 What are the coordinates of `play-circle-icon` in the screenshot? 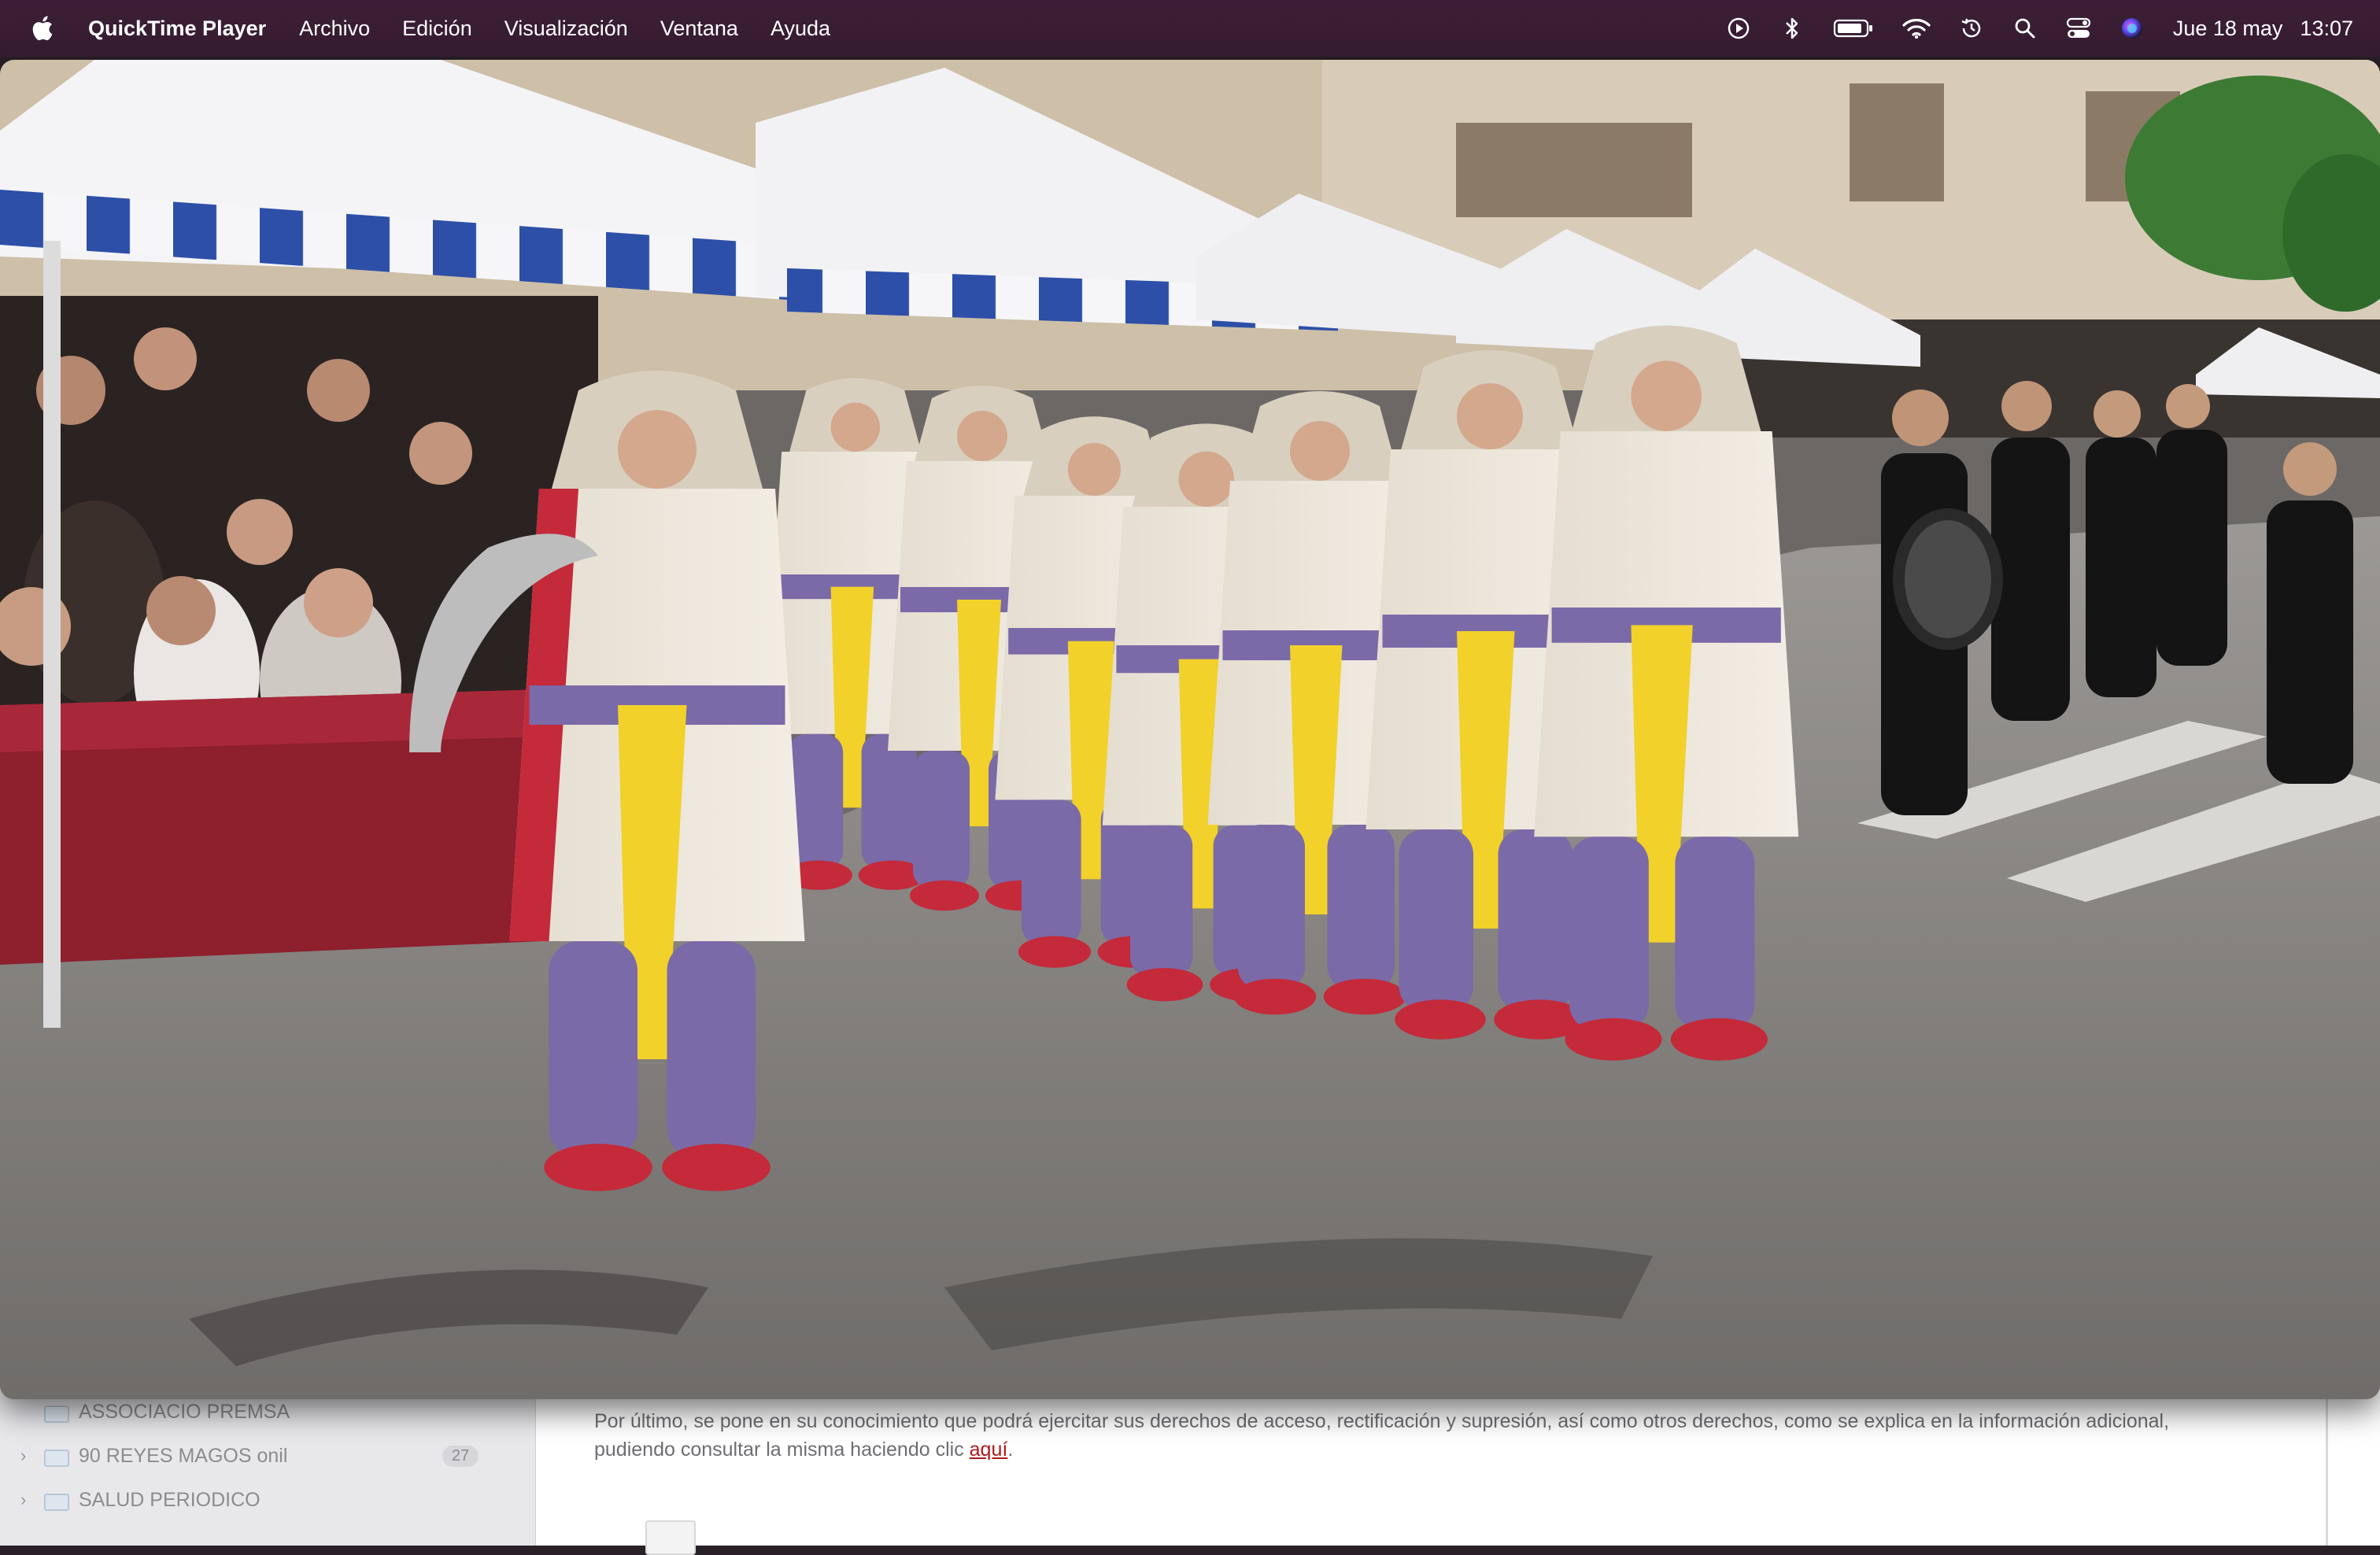 It's located at (1739, 28).